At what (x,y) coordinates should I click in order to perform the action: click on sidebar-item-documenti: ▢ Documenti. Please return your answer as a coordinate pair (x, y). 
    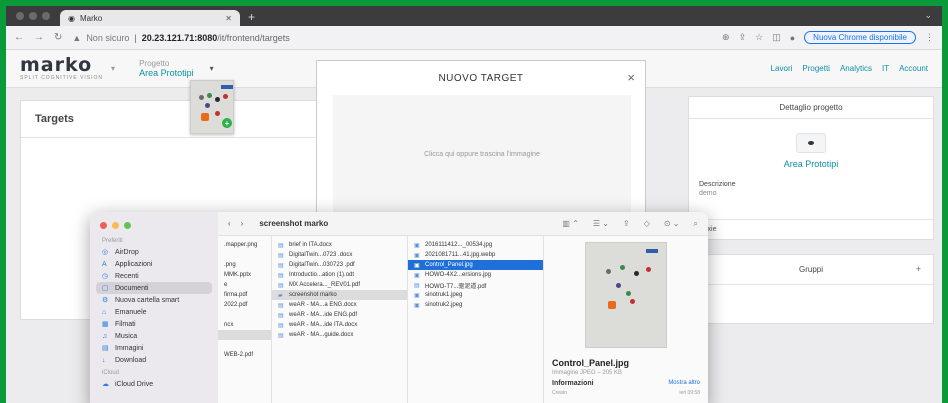
    Looking at the image, I should click on (154, 288).